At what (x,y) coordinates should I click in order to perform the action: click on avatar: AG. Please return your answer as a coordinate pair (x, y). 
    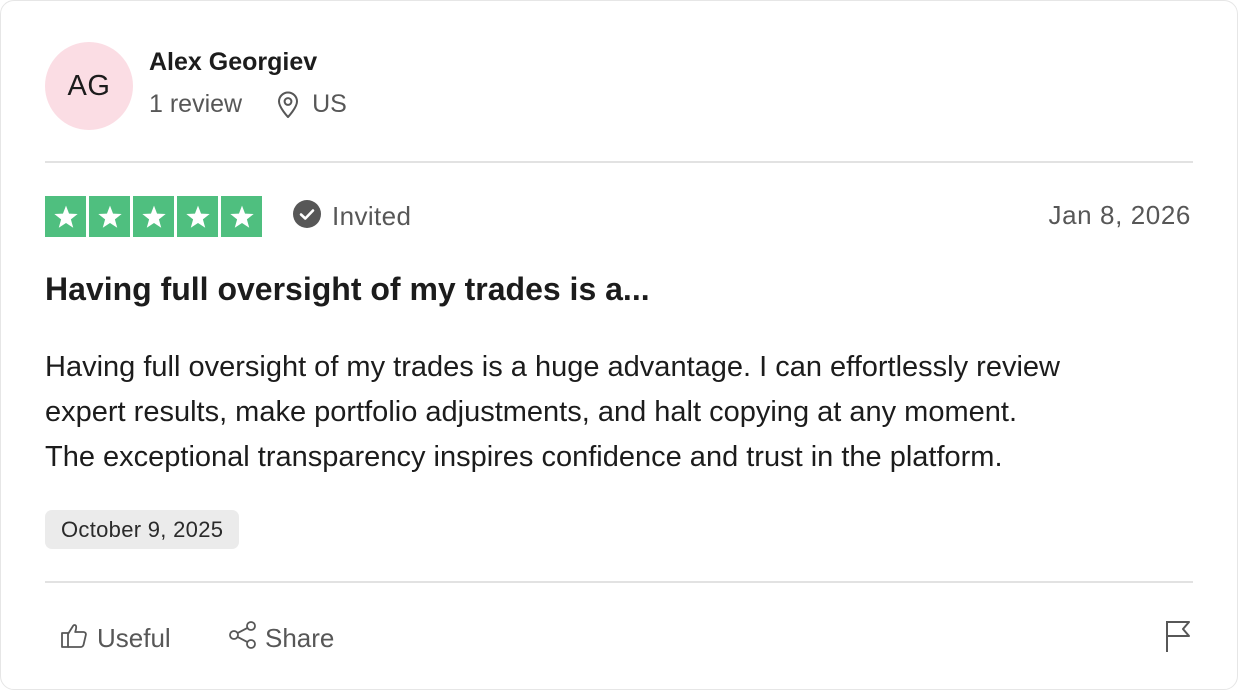
    Looking at the image, I should click on (89, 86).